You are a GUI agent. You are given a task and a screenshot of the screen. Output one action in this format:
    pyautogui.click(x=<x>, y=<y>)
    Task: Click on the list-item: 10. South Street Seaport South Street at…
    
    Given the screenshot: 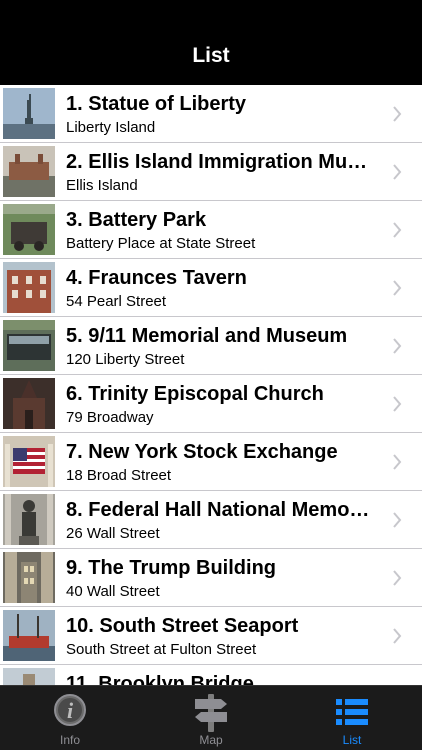 What is the action you would take?
    pyautogui.click(x=211, y=636)
    